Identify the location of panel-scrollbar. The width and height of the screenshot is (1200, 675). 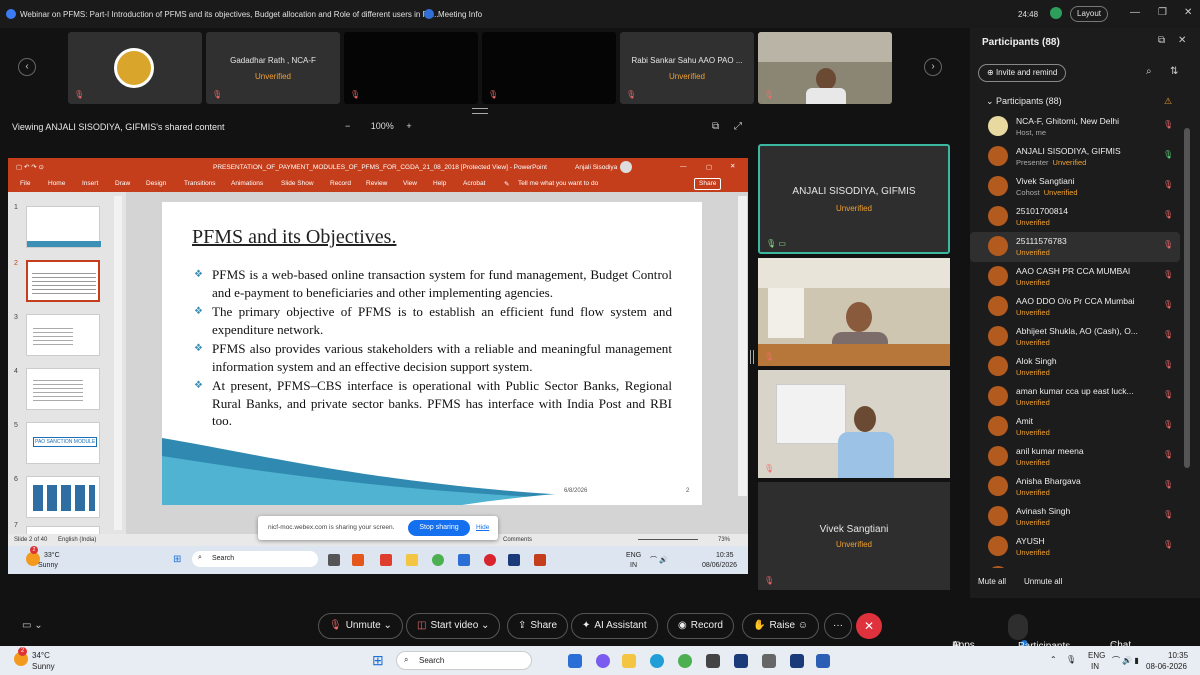
(1187, 298).